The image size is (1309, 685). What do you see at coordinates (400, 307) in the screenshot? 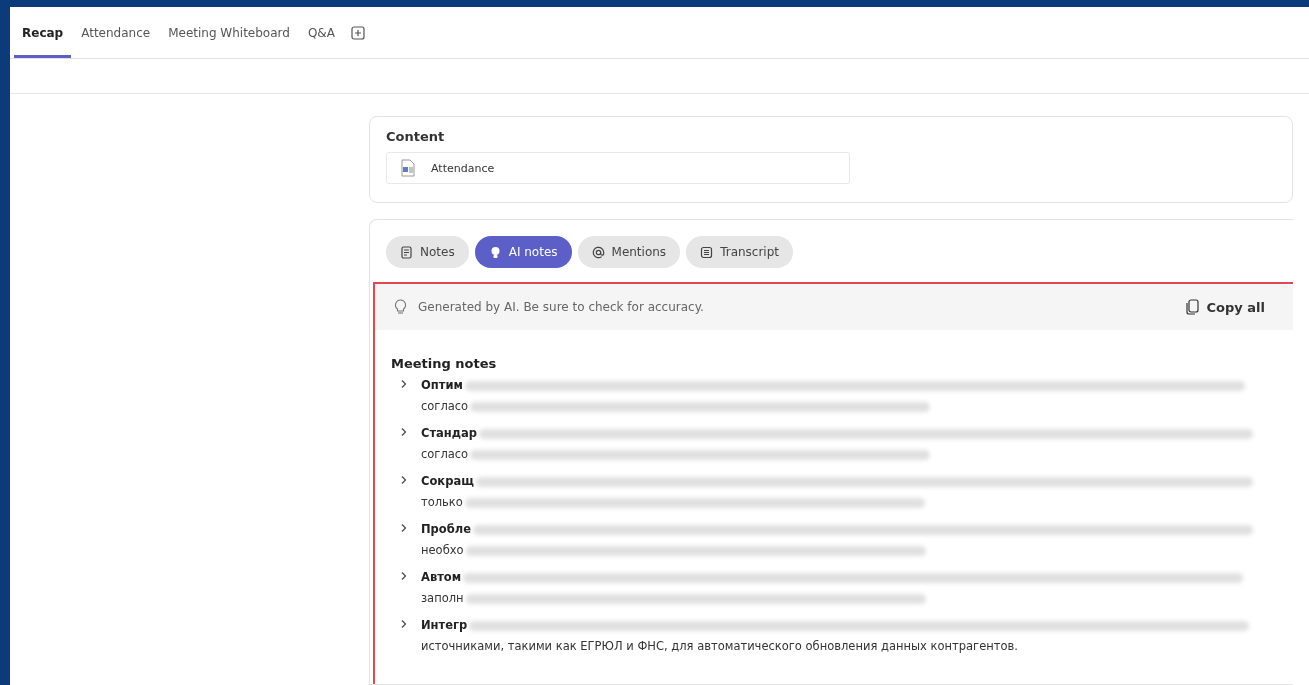
I see `lightbulb-icon` at bounding box center [400, 307].